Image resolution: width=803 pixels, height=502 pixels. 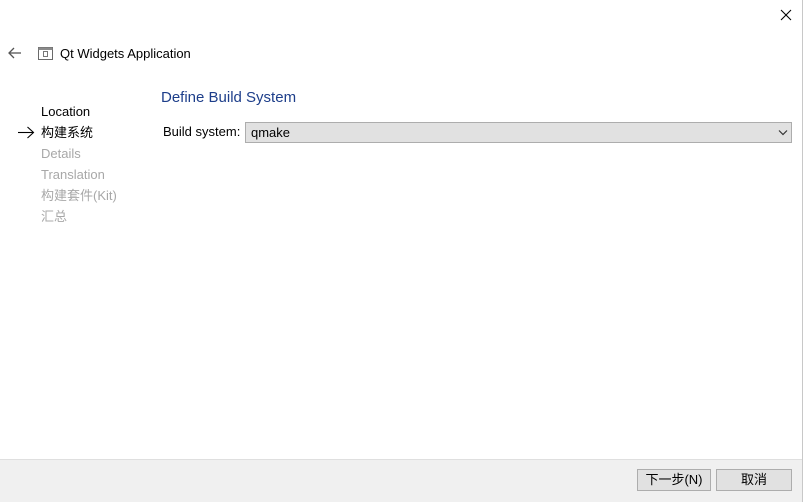 I want to click on current-step-arrow-icon, so click(x=26, y=132).